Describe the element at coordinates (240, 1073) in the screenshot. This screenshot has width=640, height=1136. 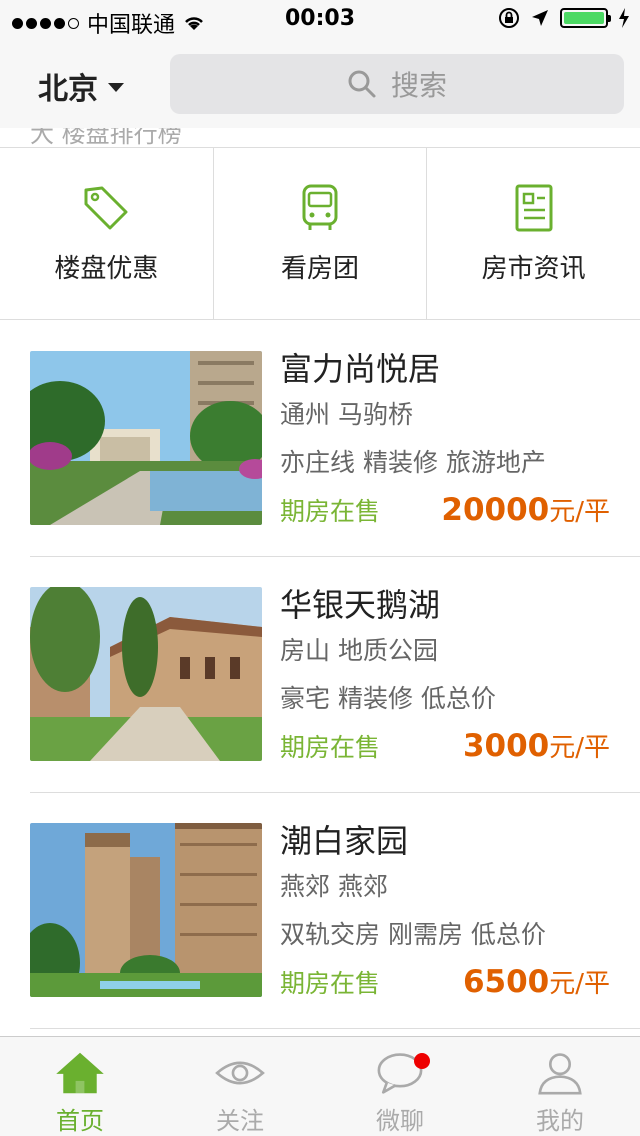
I see `eye-icon` at that location.